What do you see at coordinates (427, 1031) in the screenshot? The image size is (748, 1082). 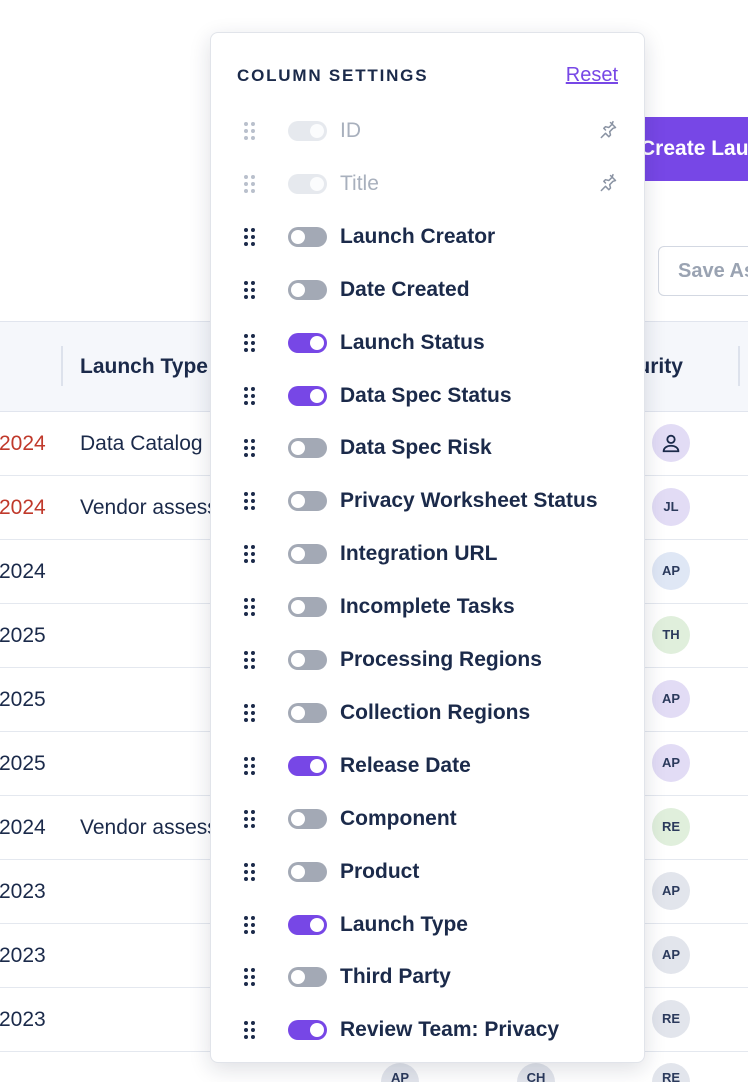 I see `column-row-review-team-privacy: Review Team: Privacy` at bounding box center [427, 1031].